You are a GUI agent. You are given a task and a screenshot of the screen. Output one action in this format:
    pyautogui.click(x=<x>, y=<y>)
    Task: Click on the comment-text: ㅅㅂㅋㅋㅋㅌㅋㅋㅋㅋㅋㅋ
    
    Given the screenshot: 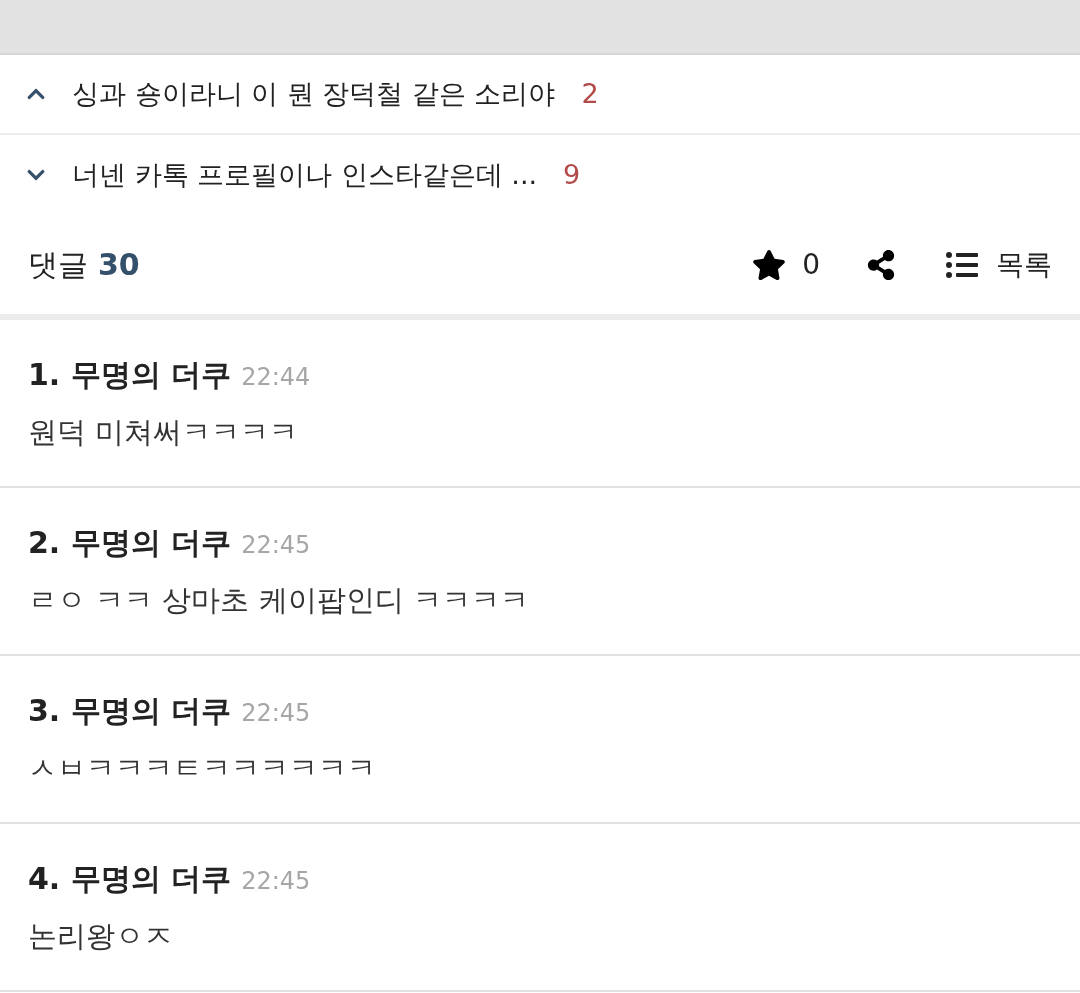 What is the action you would take?
    pyautogui.click(x=202, y=768)
    